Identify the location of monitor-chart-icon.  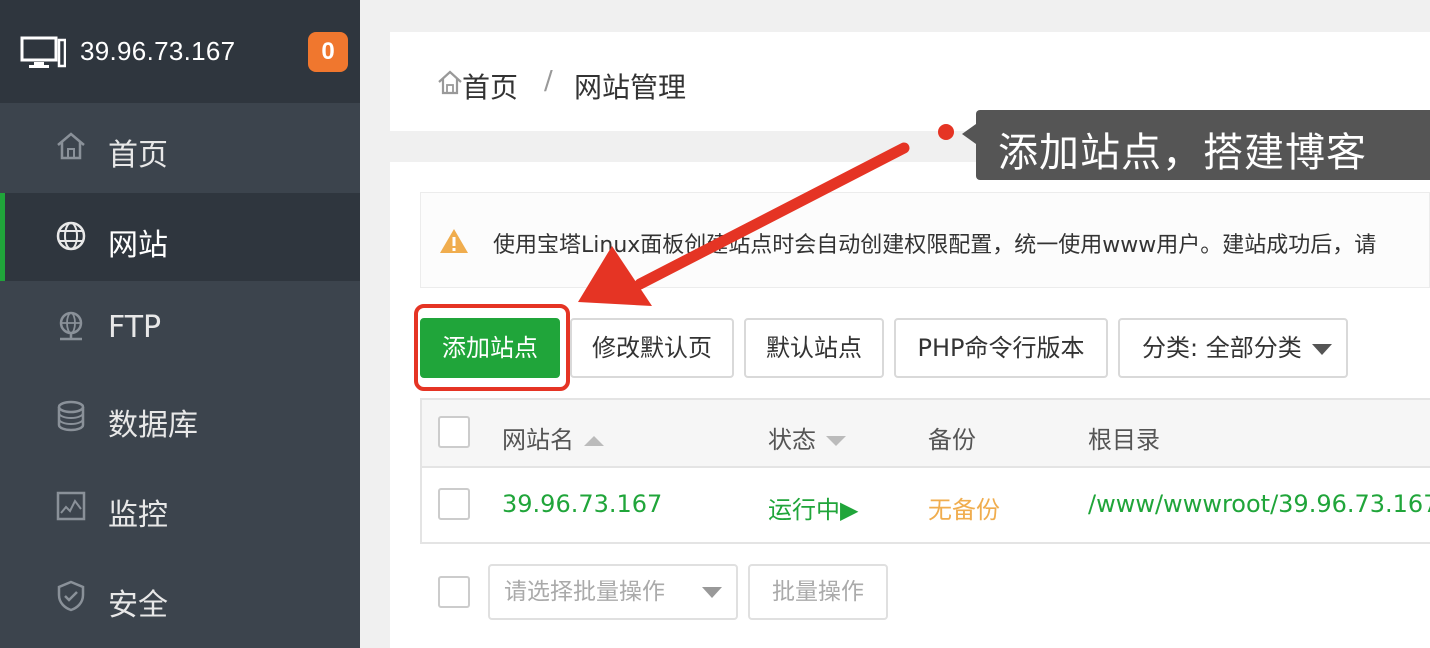
(71, 506).